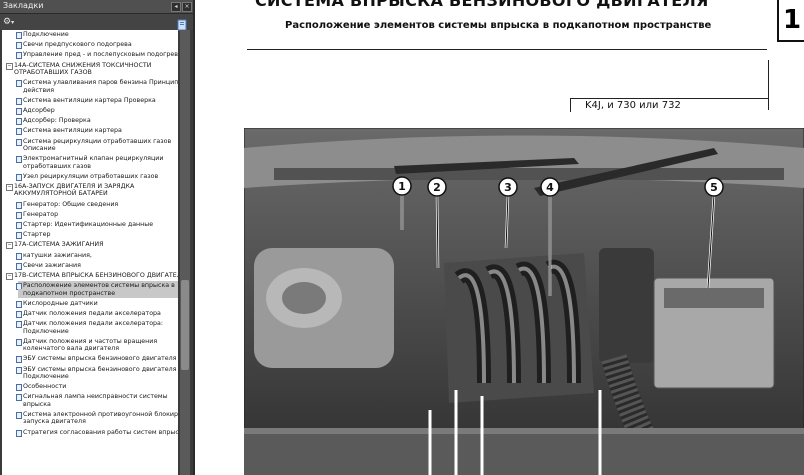 This screenshot has height=475, width=804. I want to click on callout-number: 3, so click(508, 187).